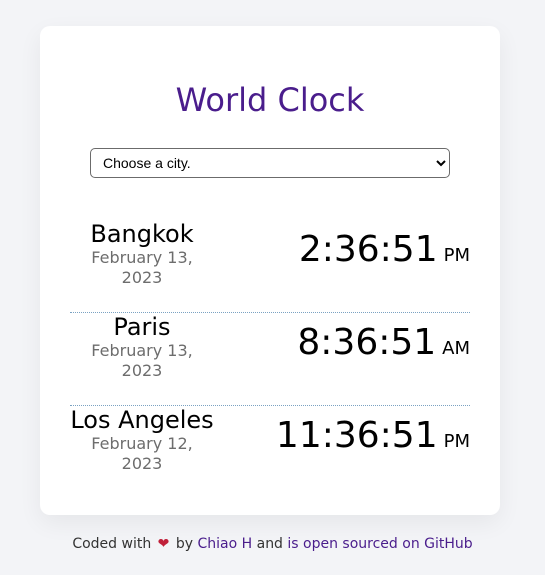  I want to click on city-time: 8:36:51 AM, so click(383, 343).